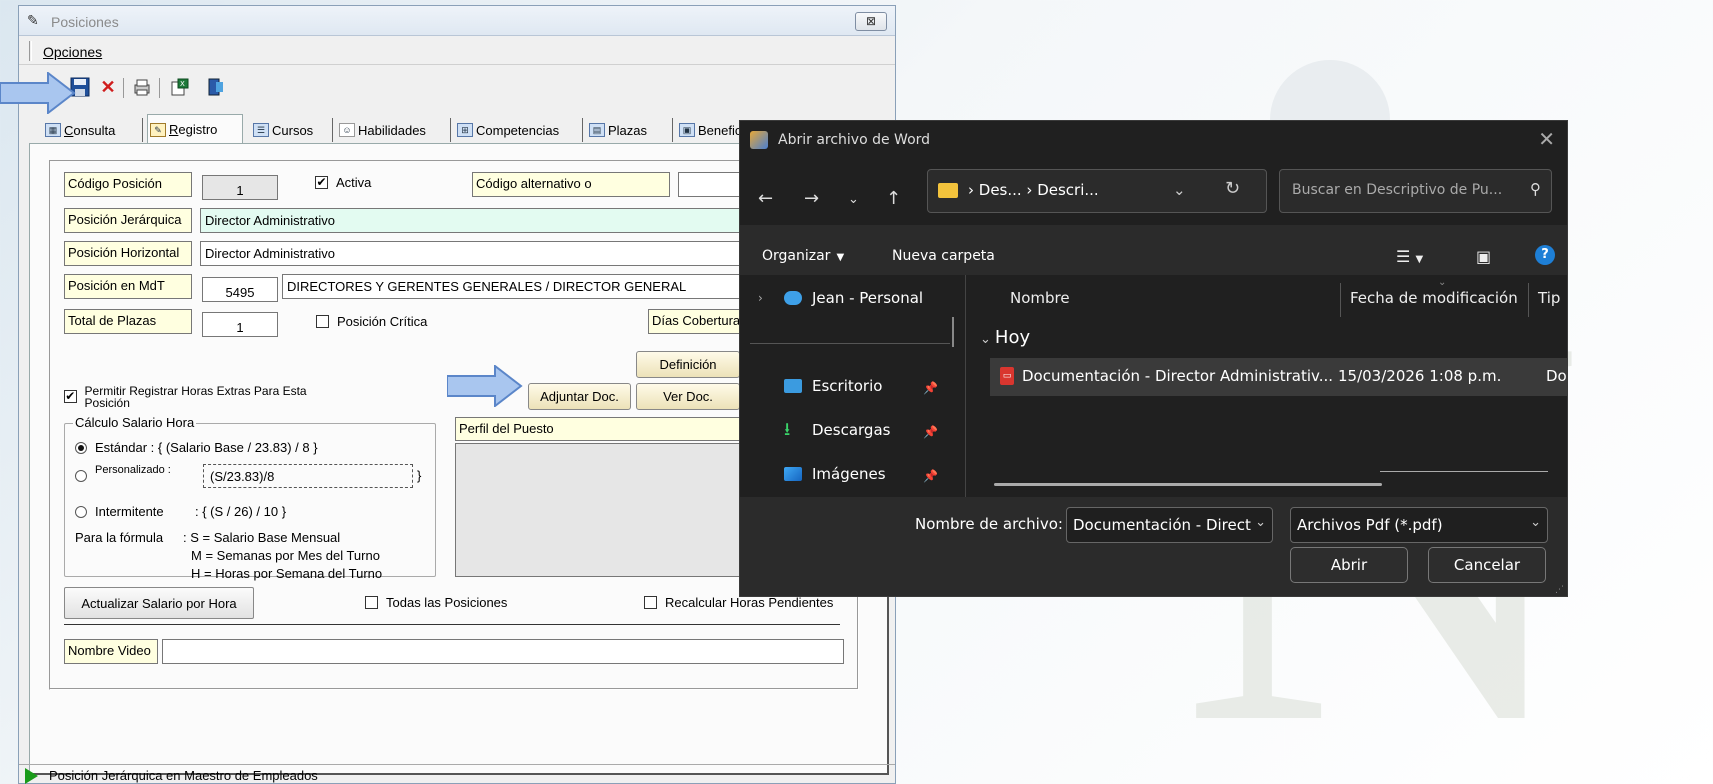  I want to click on posicion-mdt-code-field: 5495, so click(240, 289).